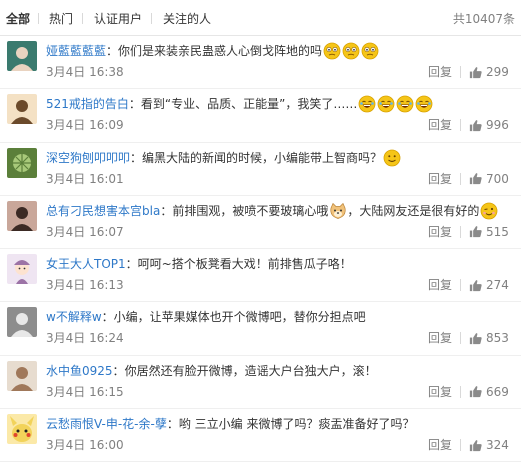 The width and height of the screenshot is (521, 462). I want to click on tab-hot: 热门, so click(61, 19).